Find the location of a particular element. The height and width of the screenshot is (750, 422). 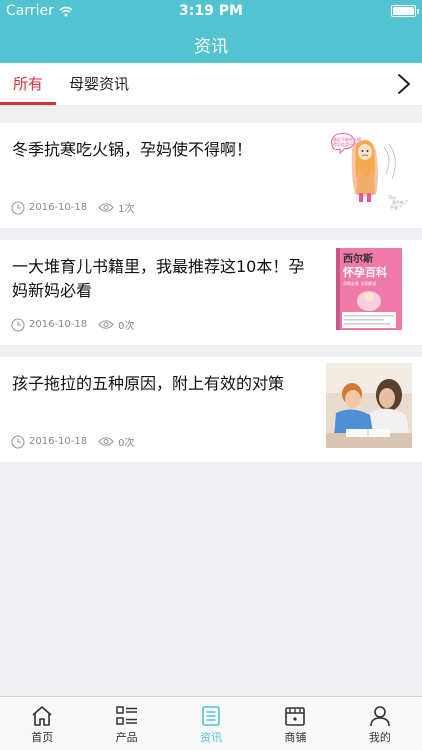

child-studying-photo is located at coordinates (369, 405).